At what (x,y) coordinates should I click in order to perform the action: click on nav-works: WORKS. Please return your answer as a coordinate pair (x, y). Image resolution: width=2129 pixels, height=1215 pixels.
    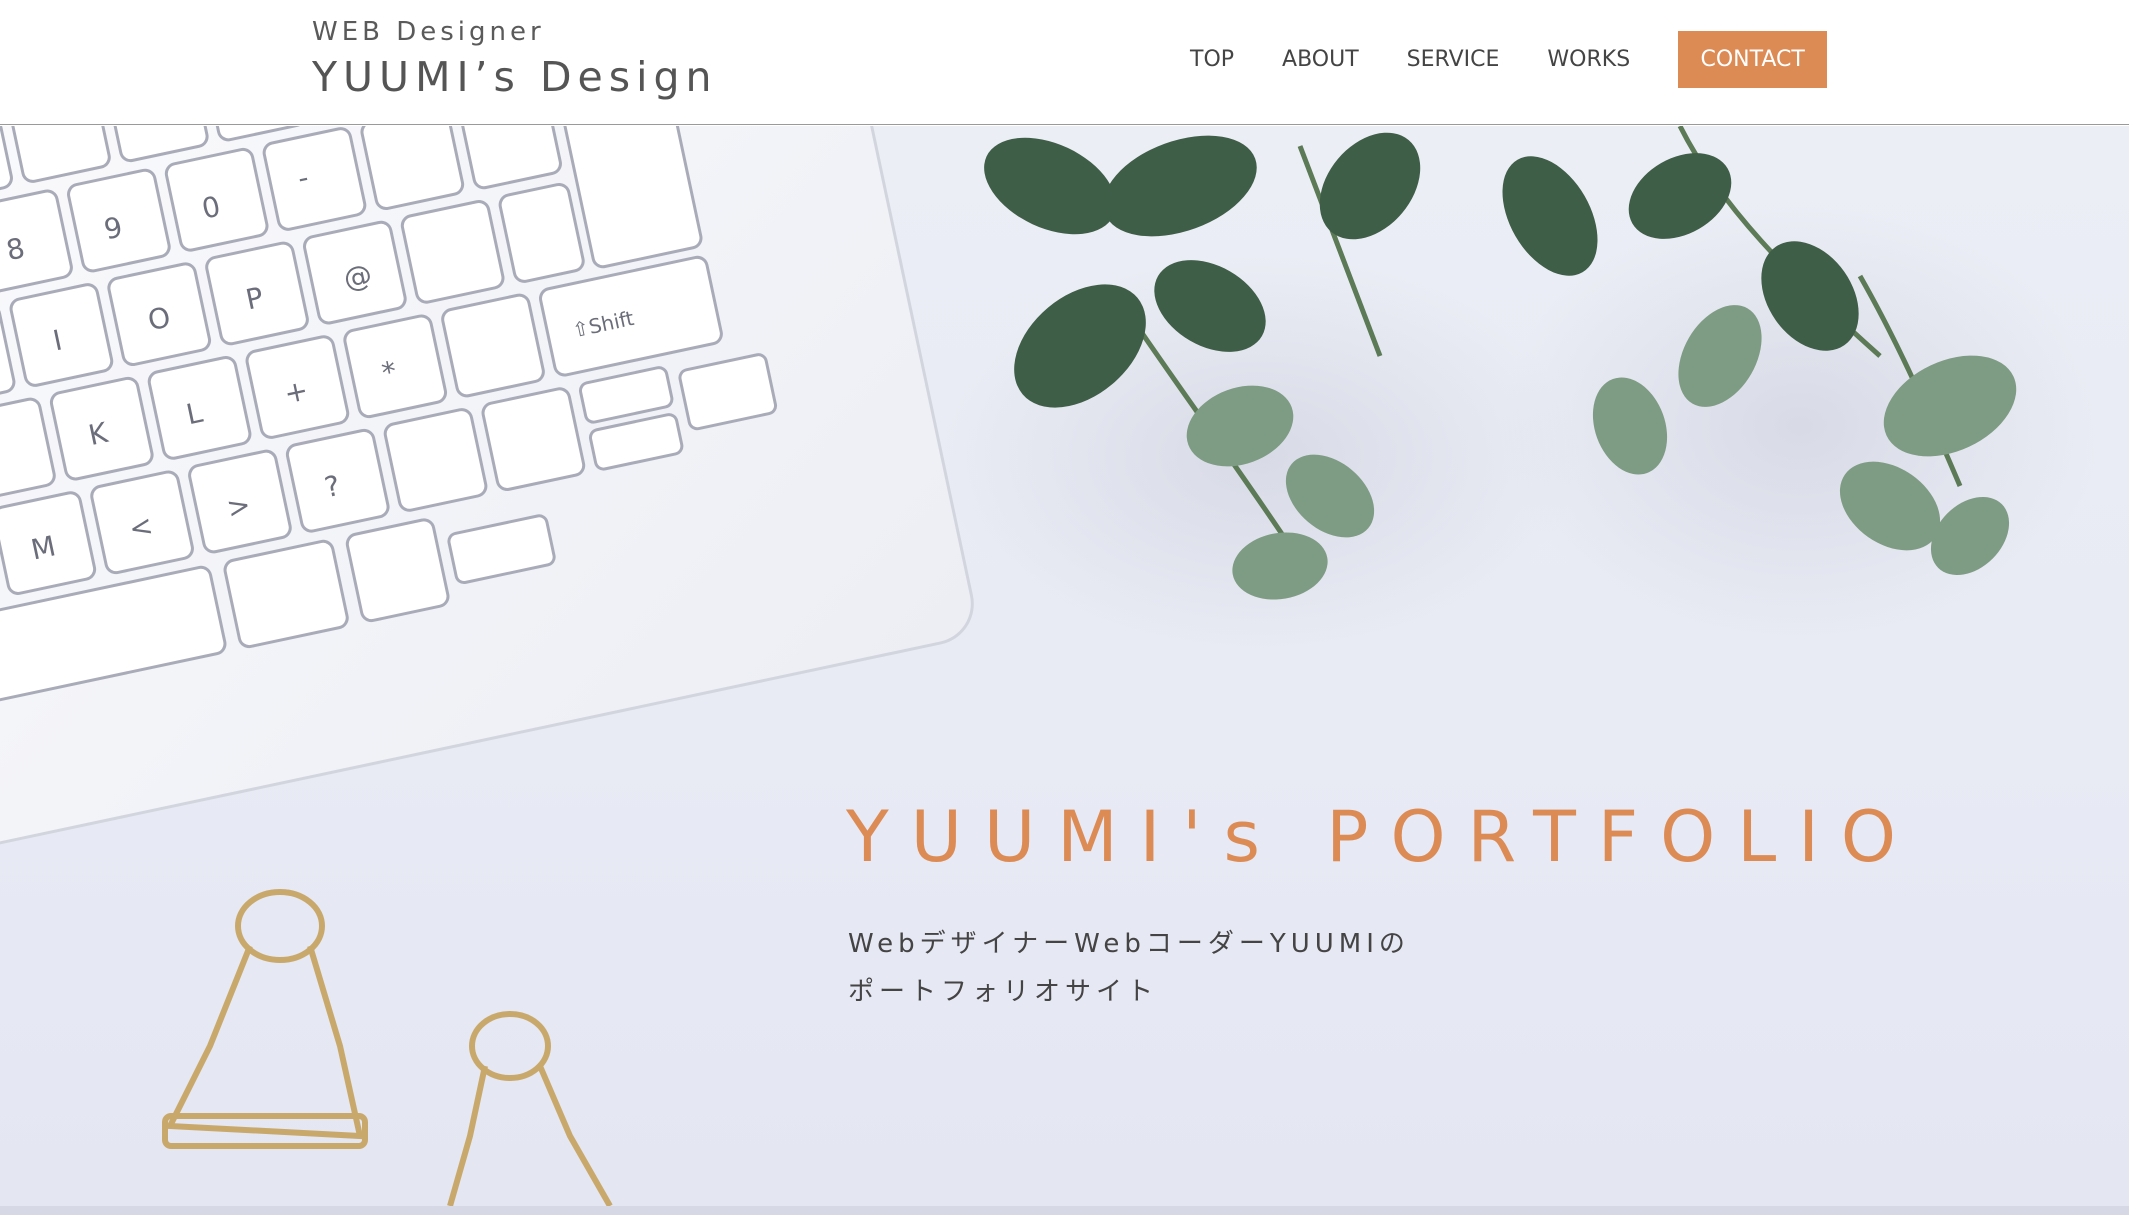
    Looking at the image, I should click on (1588, 59).